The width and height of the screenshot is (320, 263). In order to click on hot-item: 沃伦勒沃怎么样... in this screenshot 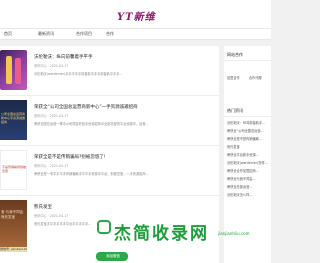, I will do `click(247, 195)`.